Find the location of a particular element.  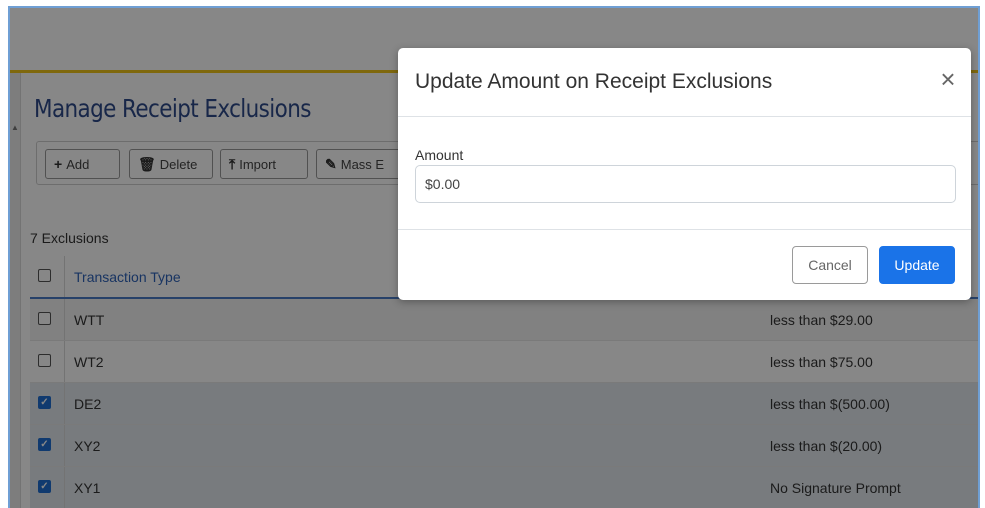

modal-header: Update Amount on Receipt Exclusions × is located at coordinates (684, 82).